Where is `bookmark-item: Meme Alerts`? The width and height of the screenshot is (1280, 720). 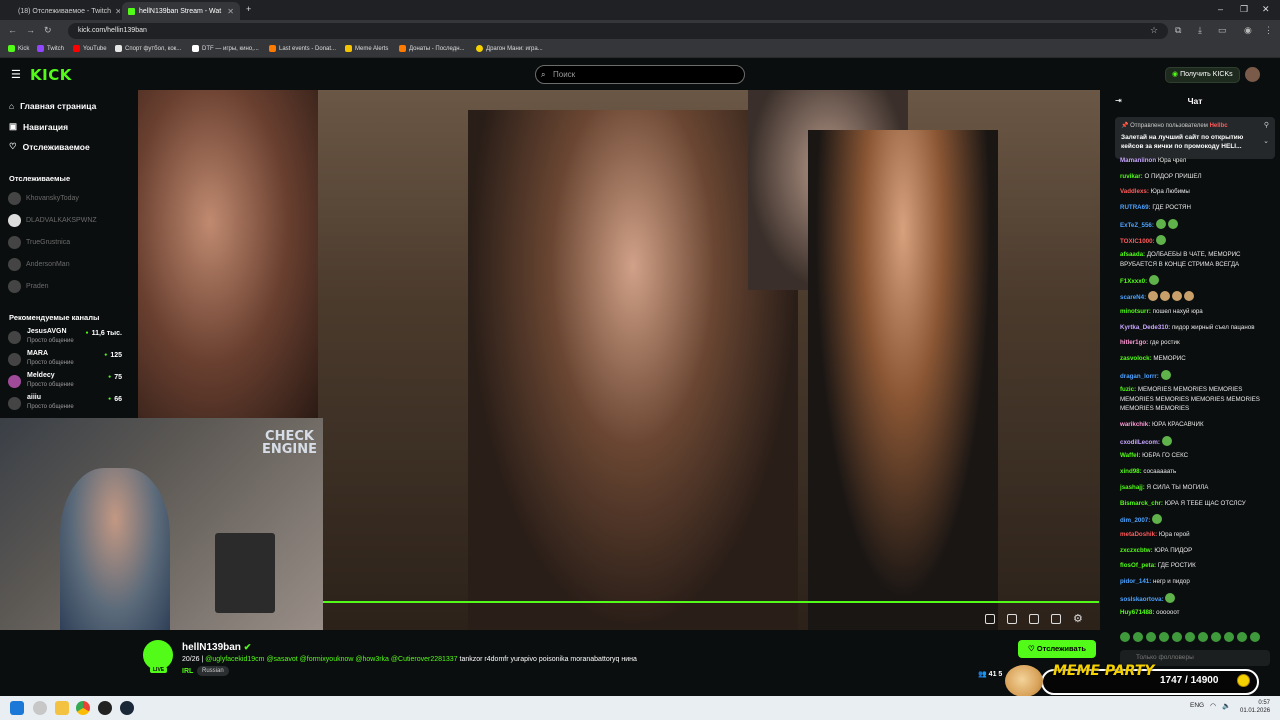
bookmark-item: Meme Alerts is located at coordinates (366, 48).